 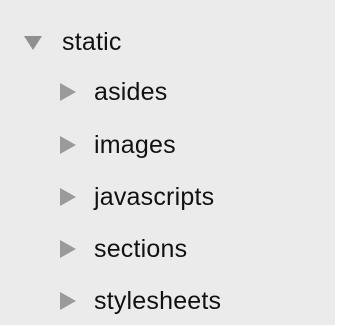 What do you see at coordinates (92, 41) in the screenshot?
I see `tree-folder-label: static` at bounding box center [92, 41].